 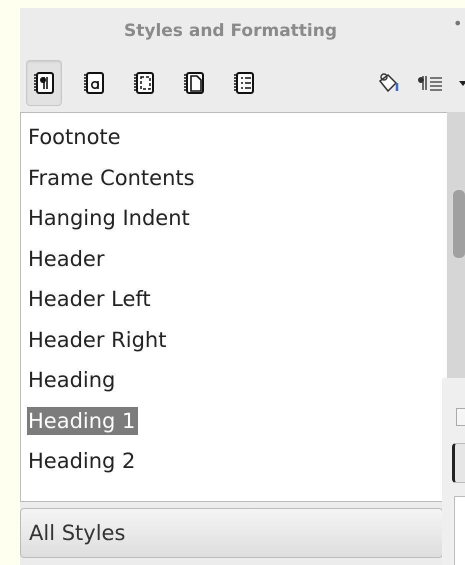 I want to click on list-style-icon, so click(x=244, y=83).